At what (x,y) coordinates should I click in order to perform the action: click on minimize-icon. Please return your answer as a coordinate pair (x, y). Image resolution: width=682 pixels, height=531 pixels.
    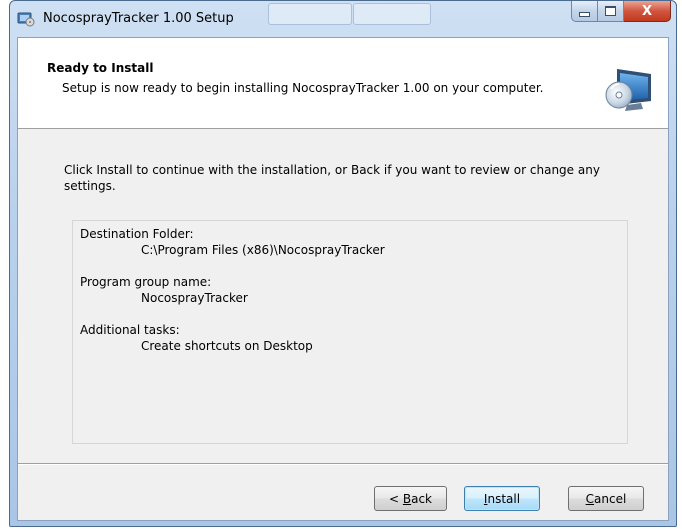
    Looking at the image, I should click on (584, 14).